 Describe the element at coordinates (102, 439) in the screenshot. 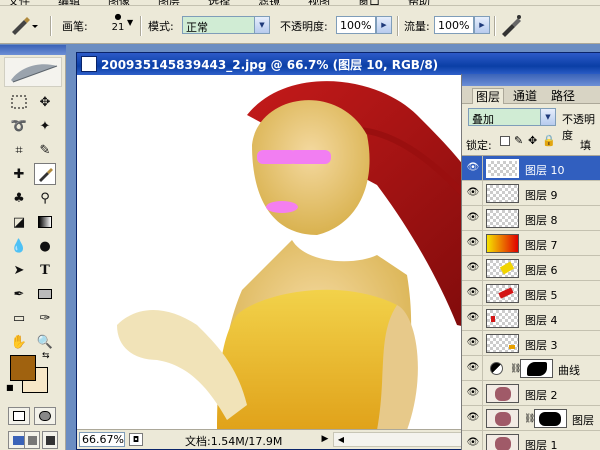

I see `zoom-field: 66.67%` at that location.